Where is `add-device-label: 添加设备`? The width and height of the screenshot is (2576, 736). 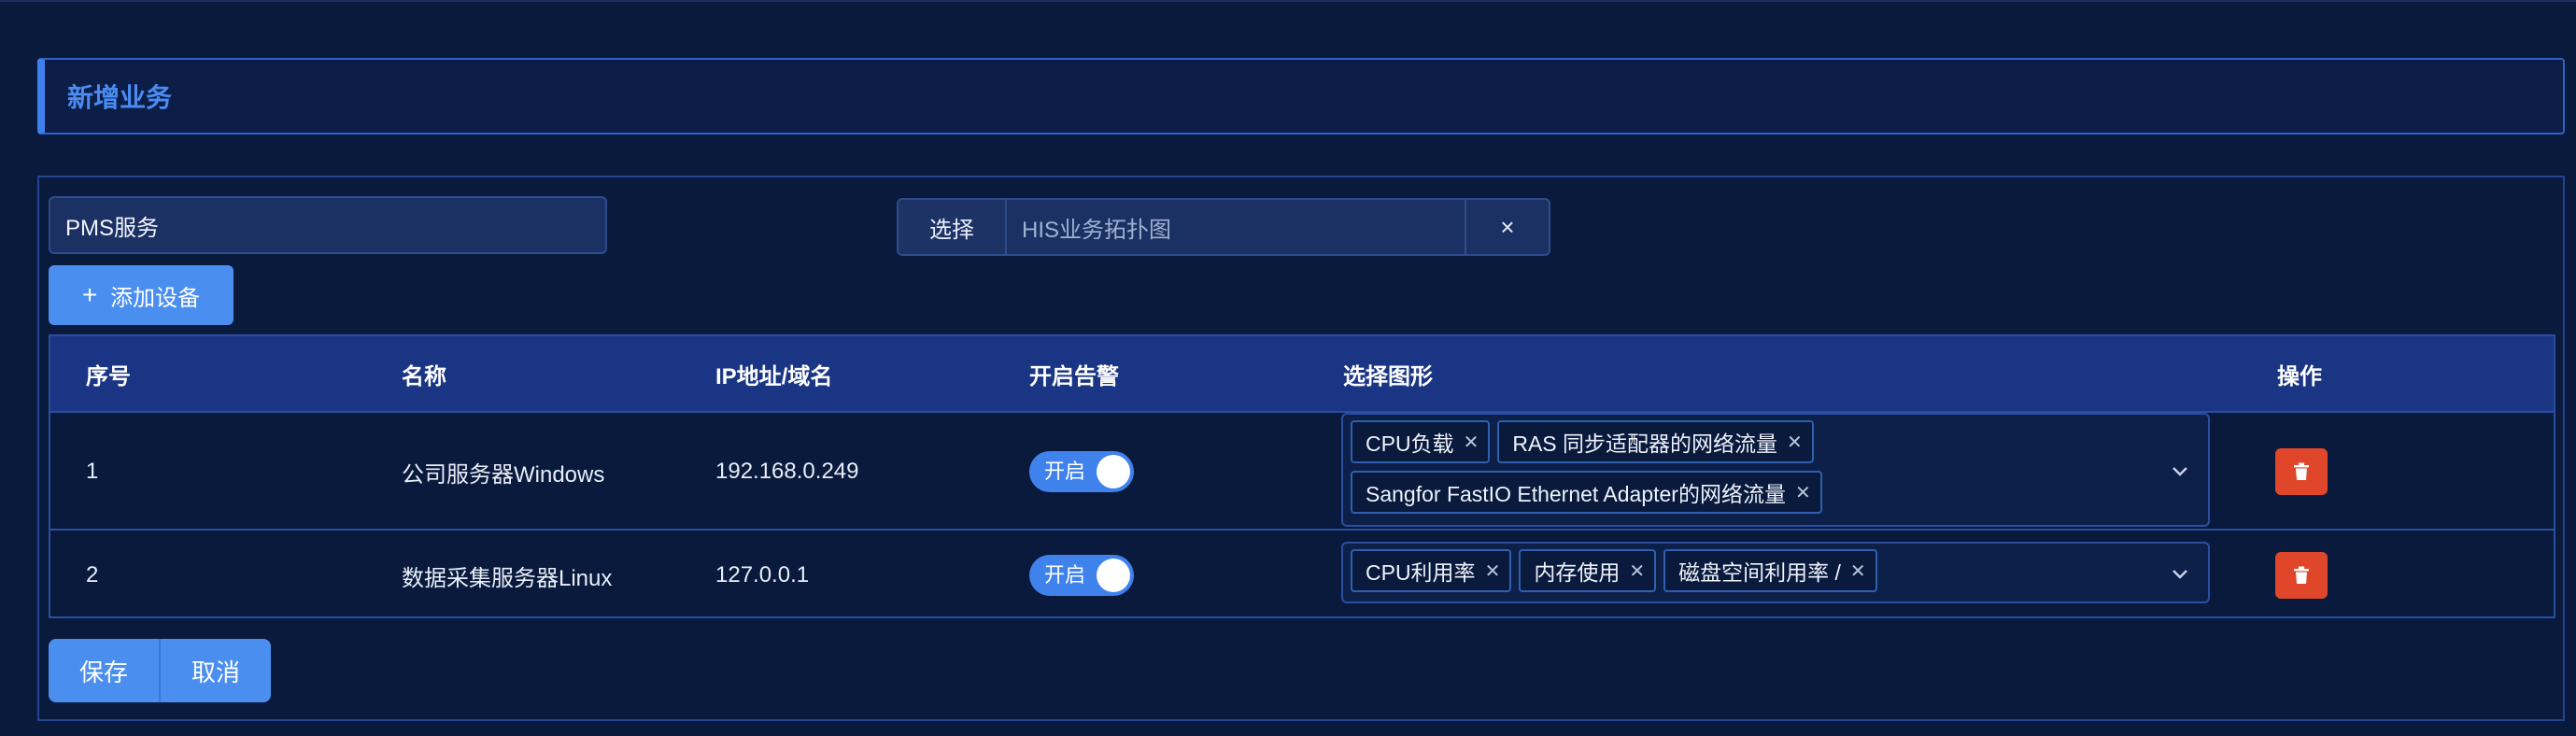 add-device-label: 添加设备 is located at coordinates (155, 298).